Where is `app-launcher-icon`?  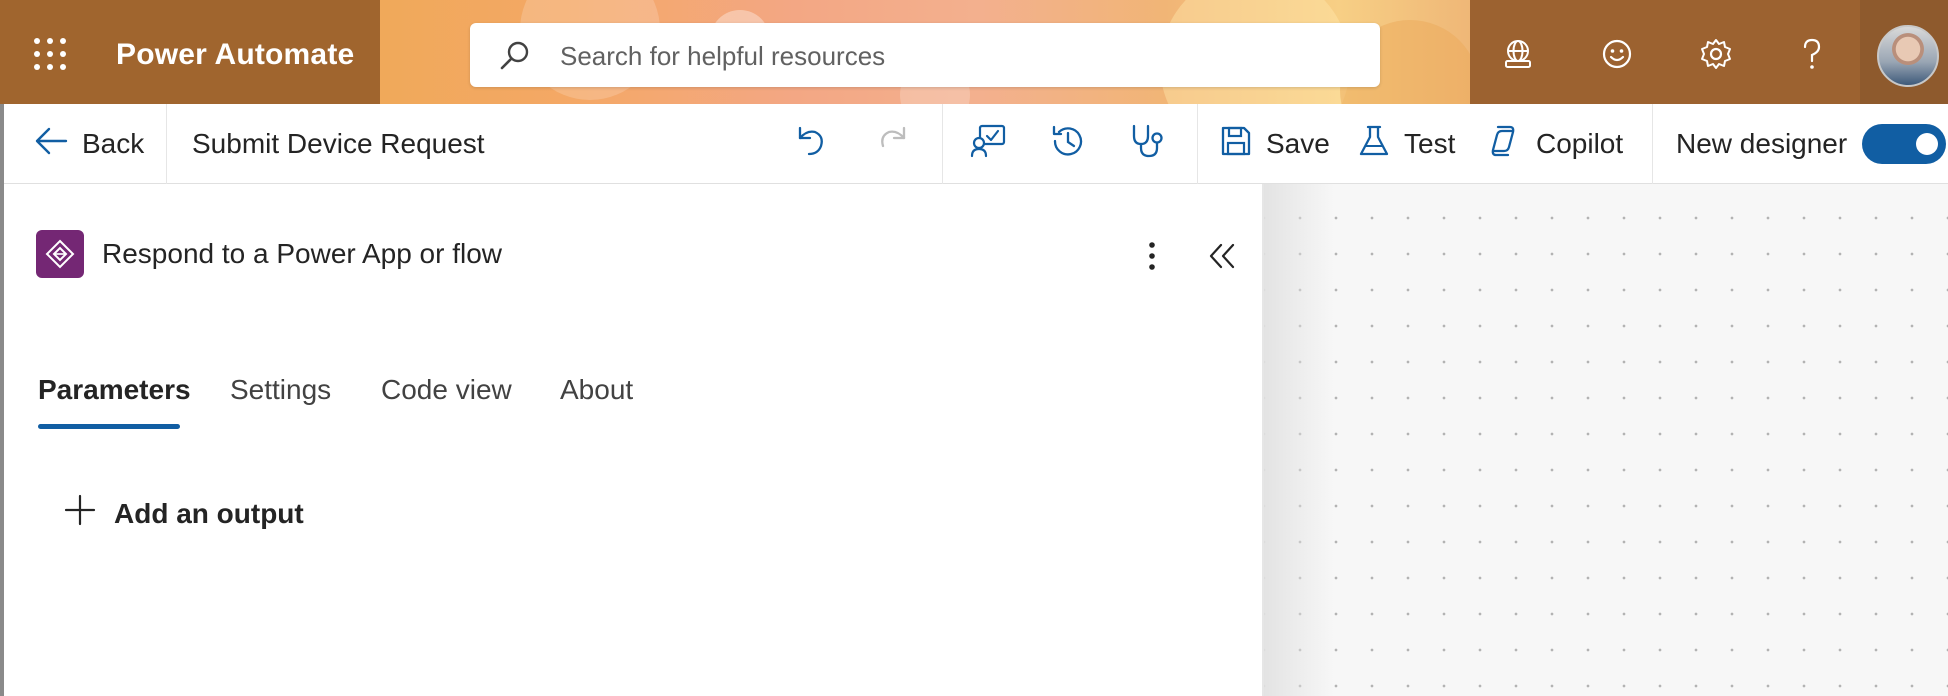 app-launcher-icon is located at coordinates (50, 54).